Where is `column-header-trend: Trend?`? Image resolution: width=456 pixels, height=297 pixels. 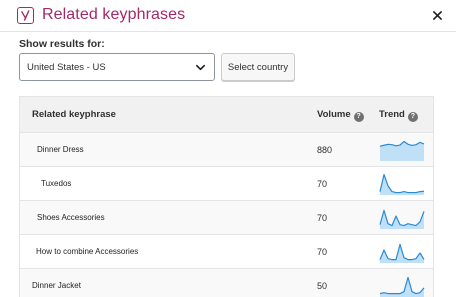 column-header-trend: Trend? is located at coordinates (398, 115).